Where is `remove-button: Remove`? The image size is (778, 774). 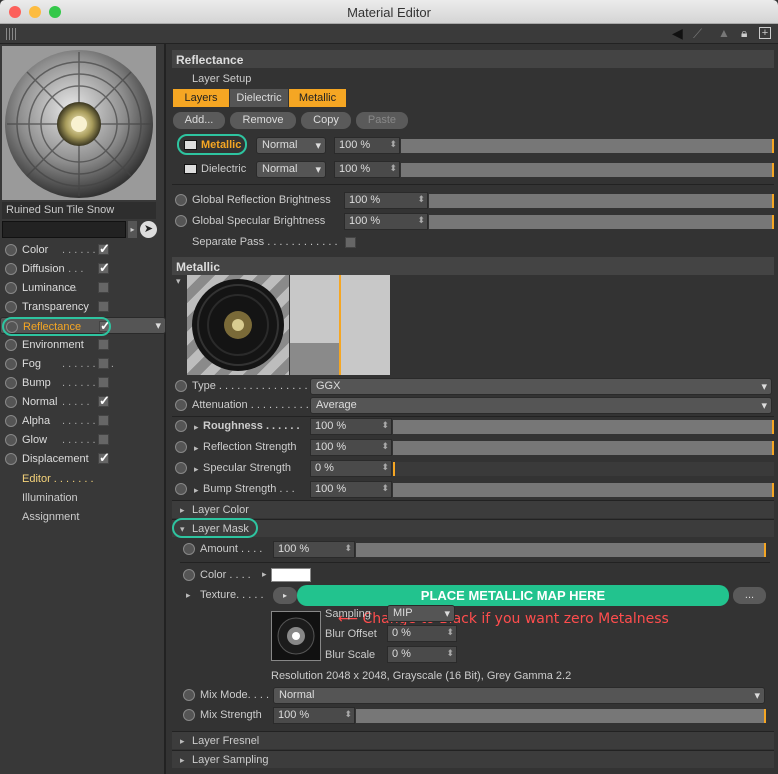
remove-button: Remove is located at coordinates (263, 120).